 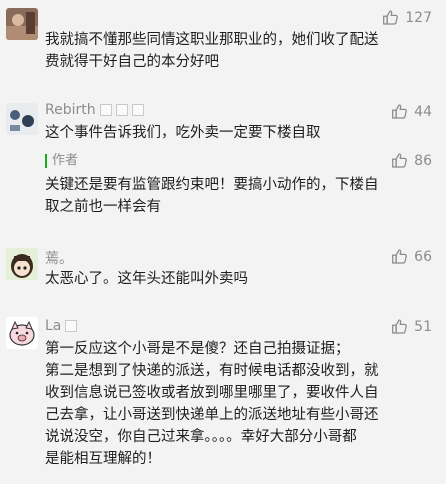 What do you see at coordinates (132, 62) in the screenshot?
I see `comment-line: 费就得干好自己的本分好吧` at bounding box center [132, 62].